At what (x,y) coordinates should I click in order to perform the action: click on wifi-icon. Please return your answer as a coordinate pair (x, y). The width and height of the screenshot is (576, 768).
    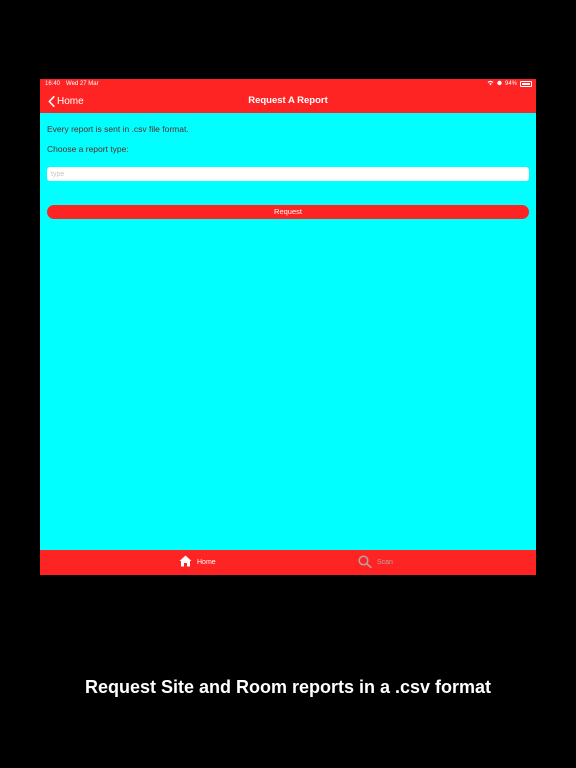
    Looking at the image, I should click on (490, 84).